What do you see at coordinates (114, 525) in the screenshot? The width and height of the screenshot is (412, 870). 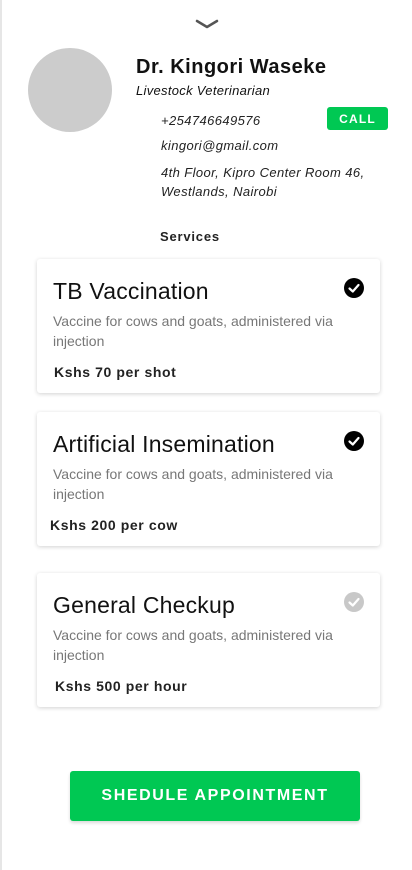 I see `service-price: Kshs 200 per cow` at bounding box center [114, 525].